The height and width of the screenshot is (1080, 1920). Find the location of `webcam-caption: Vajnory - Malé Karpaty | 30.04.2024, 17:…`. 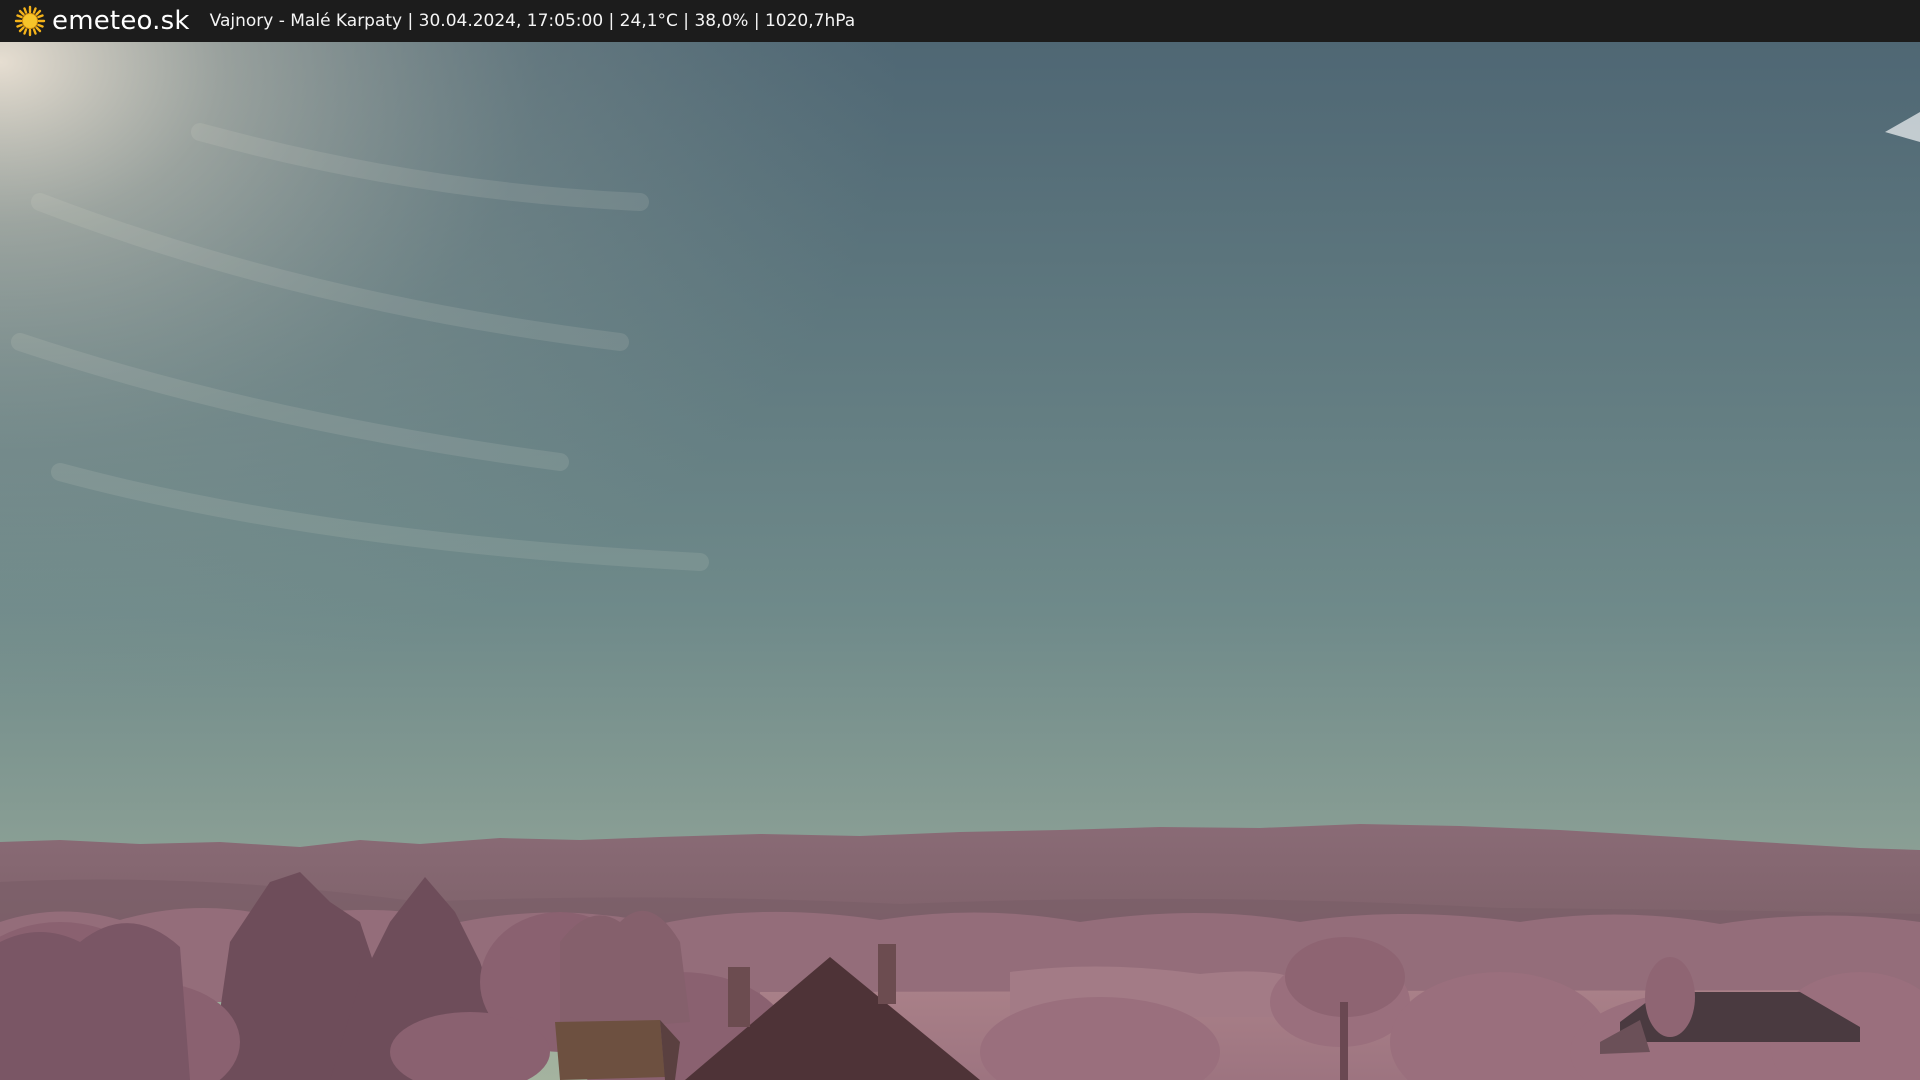

webcam-caption: Vajnory - Malé Karpaty | 30.04.2024, 17:… is located at coordinates (532, 21).